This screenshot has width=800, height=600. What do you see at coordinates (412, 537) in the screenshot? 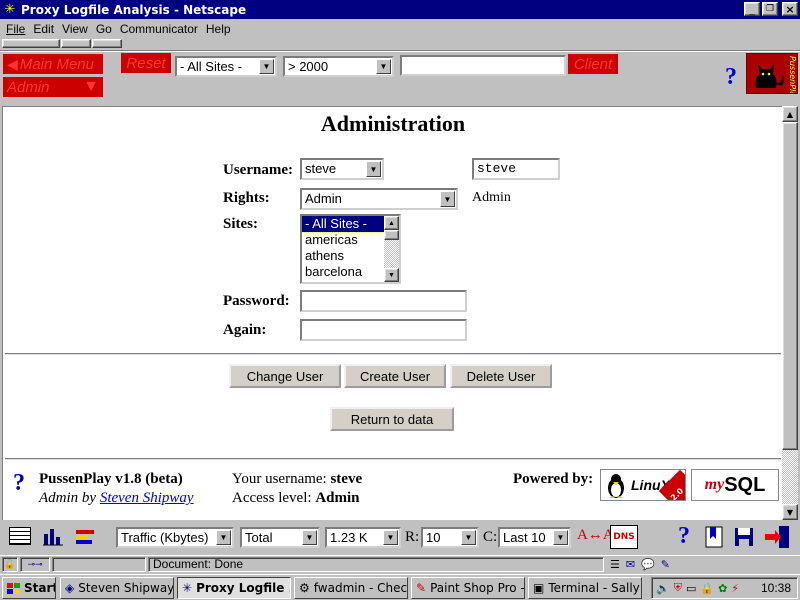
I see `r-label: R:` at bounding box center [412, 537].